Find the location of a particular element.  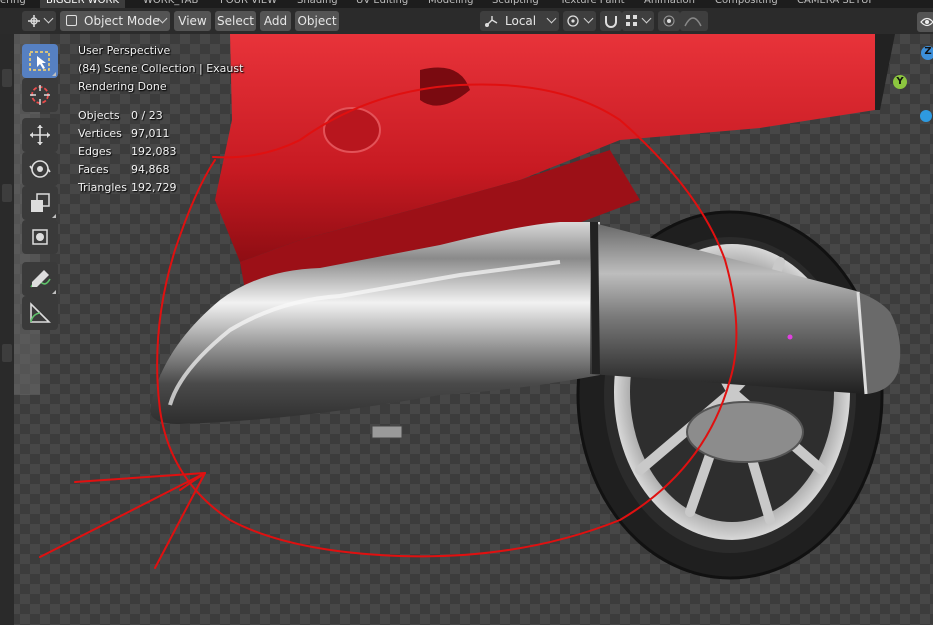

move-icon is located at coordinates (40, 135).